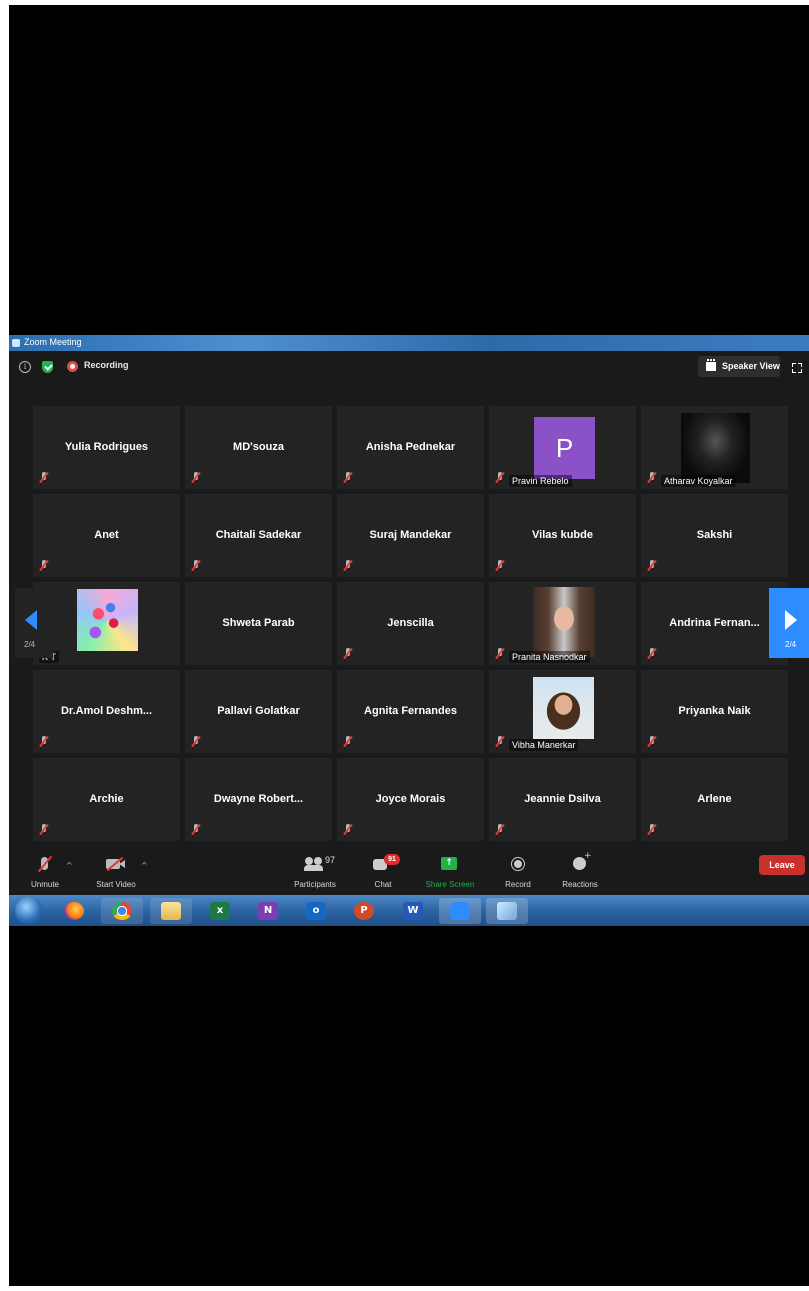 The width and height of the screenshot is (809, 1291). I want to click on participant-tile: Jeannie Dsilva, so click(562, 799).